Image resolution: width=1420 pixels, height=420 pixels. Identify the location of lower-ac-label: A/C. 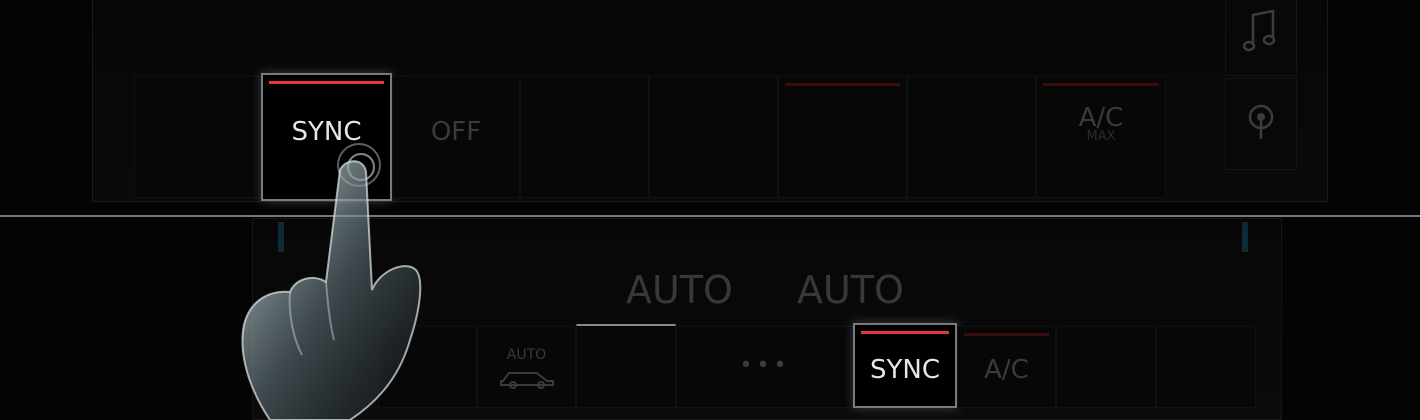
(1006, 370).